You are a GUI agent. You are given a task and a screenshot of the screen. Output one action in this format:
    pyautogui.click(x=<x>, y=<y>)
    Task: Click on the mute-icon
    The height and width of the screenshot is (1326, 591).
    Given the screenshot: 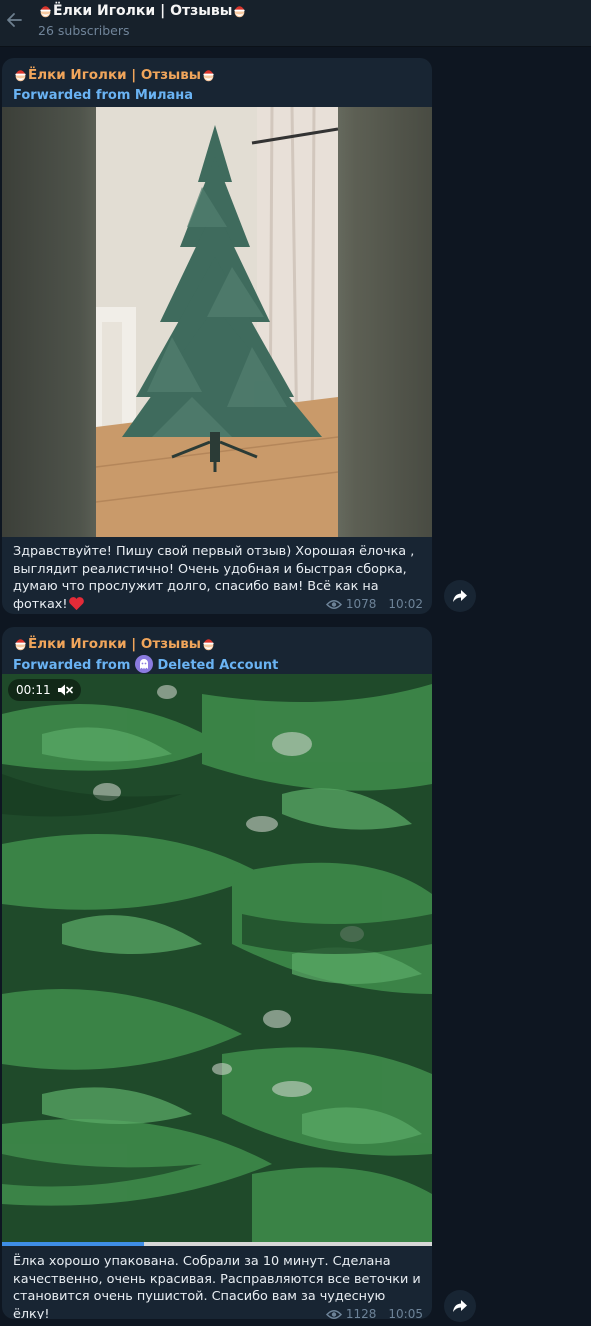 What is the action you would take?
    pyautogui.click(x=65, y=690)
    